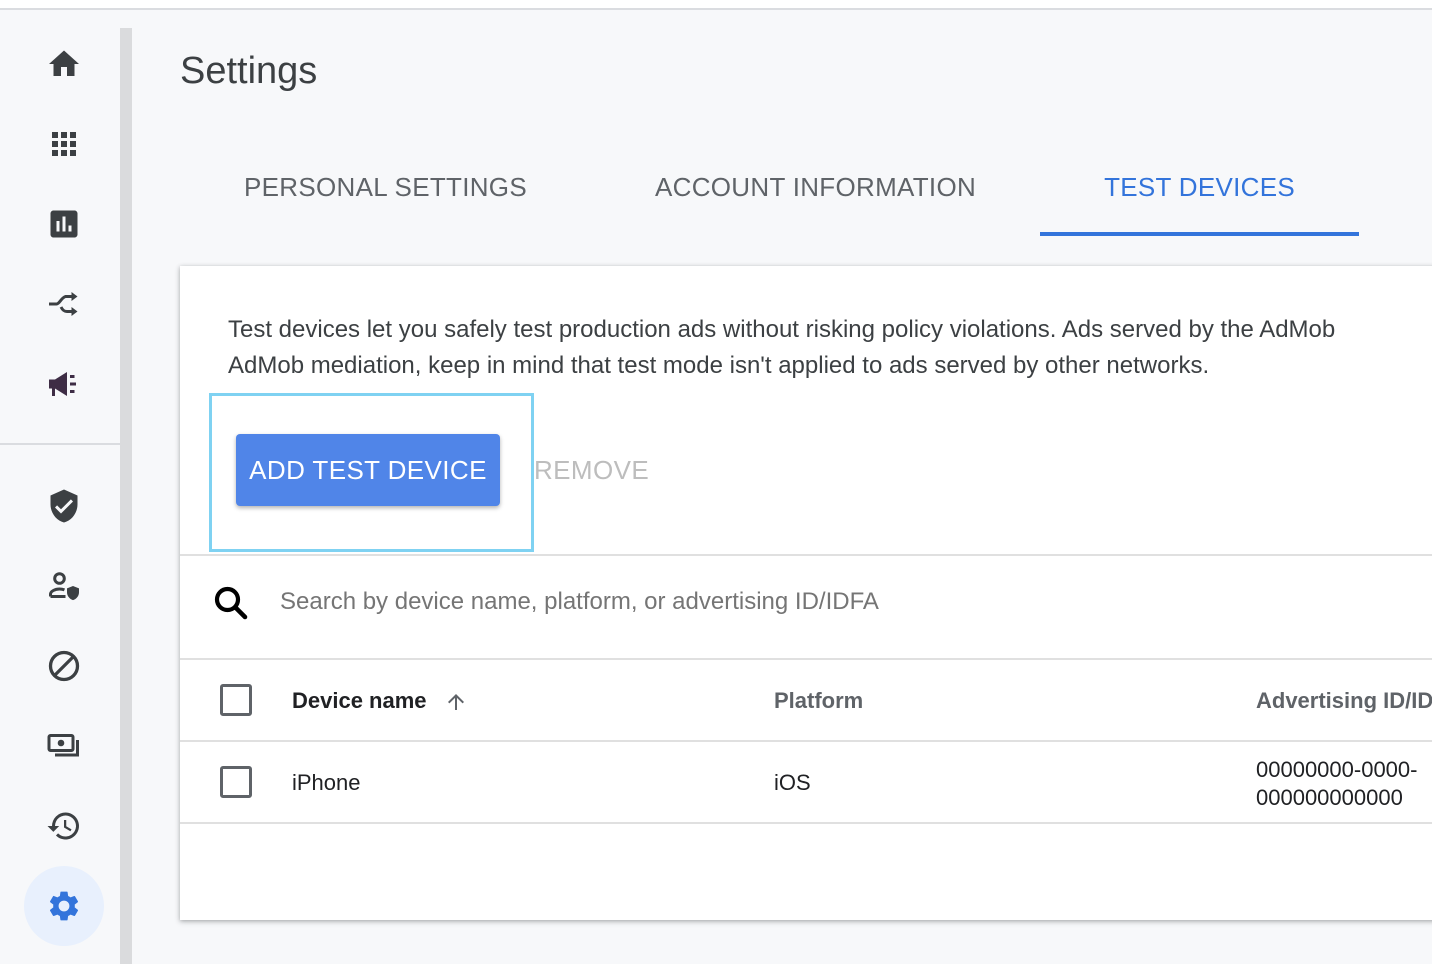  What do you see at coordinates (818, 701) in the screenshot?
I see `column-header-platform: Platform` at bounding box center [818, 701].